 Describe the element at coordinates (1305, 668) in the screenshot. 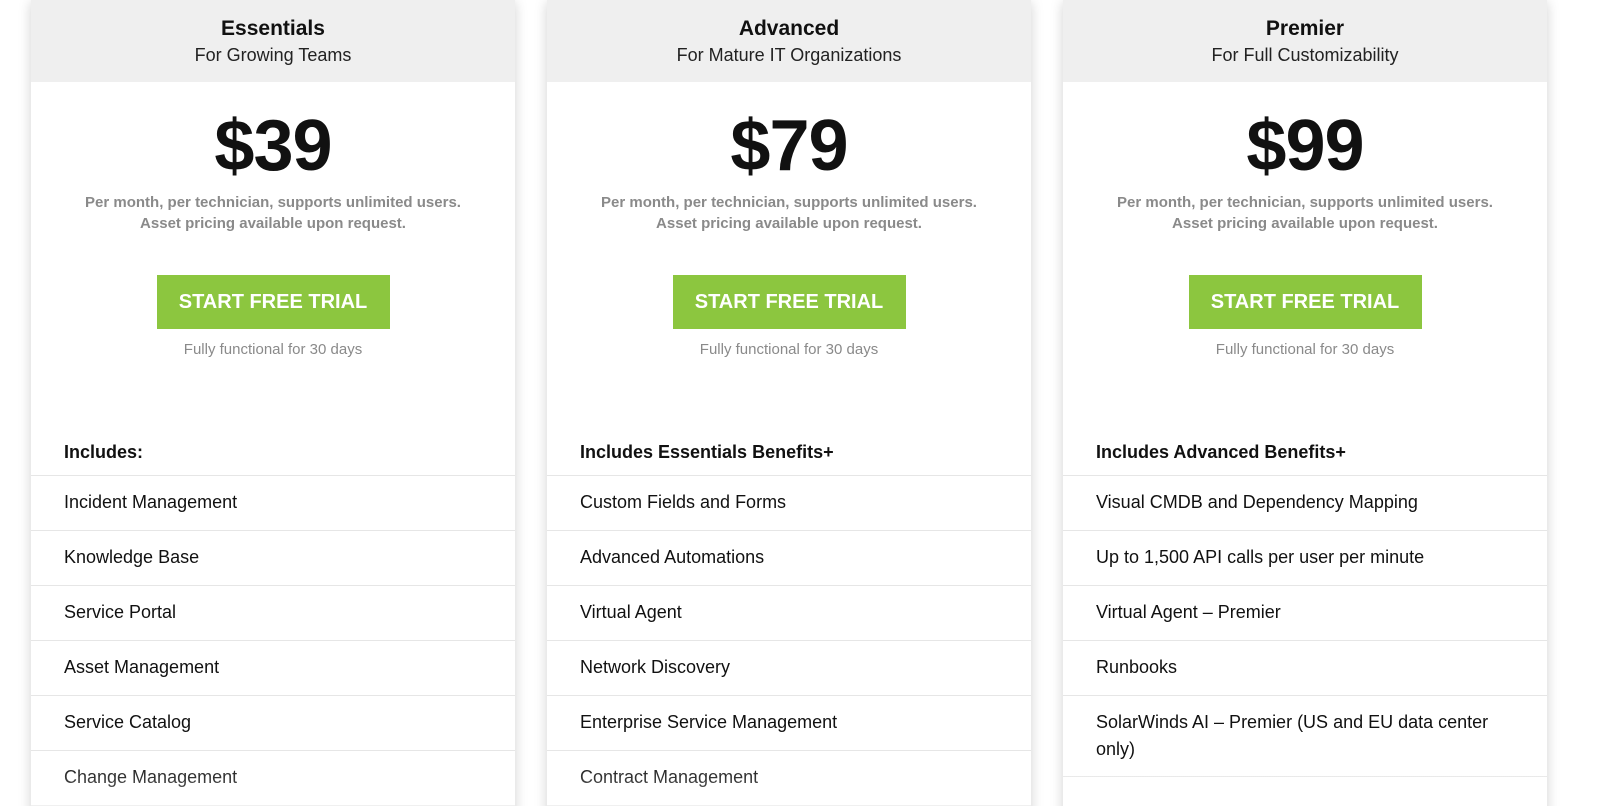

I see `feature-item: Runbooks` at that location.